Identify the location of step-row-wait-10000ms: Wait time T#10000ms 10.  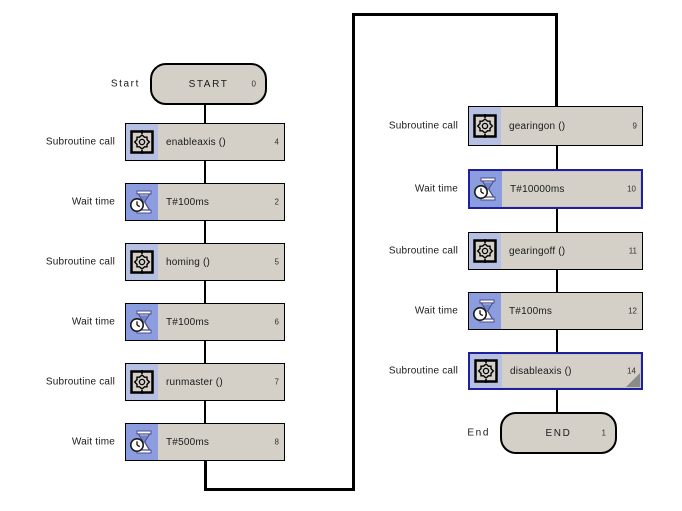
(529, 189).